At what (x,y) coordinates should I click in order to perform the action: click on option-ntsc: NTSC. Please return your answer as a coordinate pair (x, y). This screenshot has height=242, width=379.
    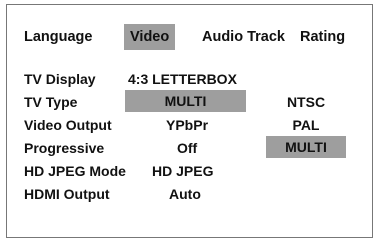
    Looking at the image, I should click on (306, 102).